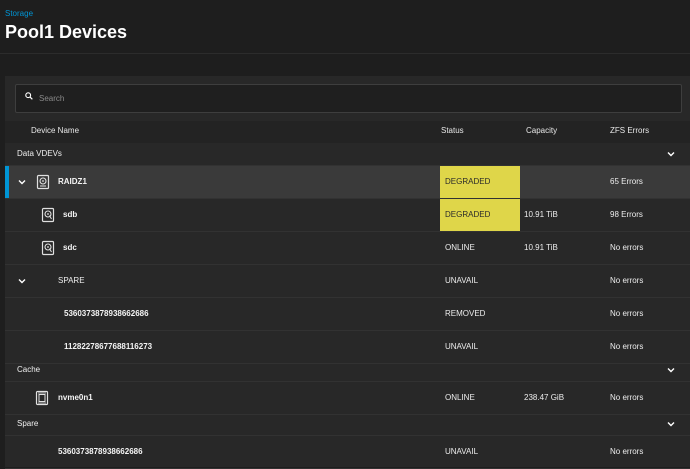  What do you see at coordinates (347, 154) in the screenshot?
I see `group-row-data-vdevs: Data VDEVs` at bounding box center [347, 154].